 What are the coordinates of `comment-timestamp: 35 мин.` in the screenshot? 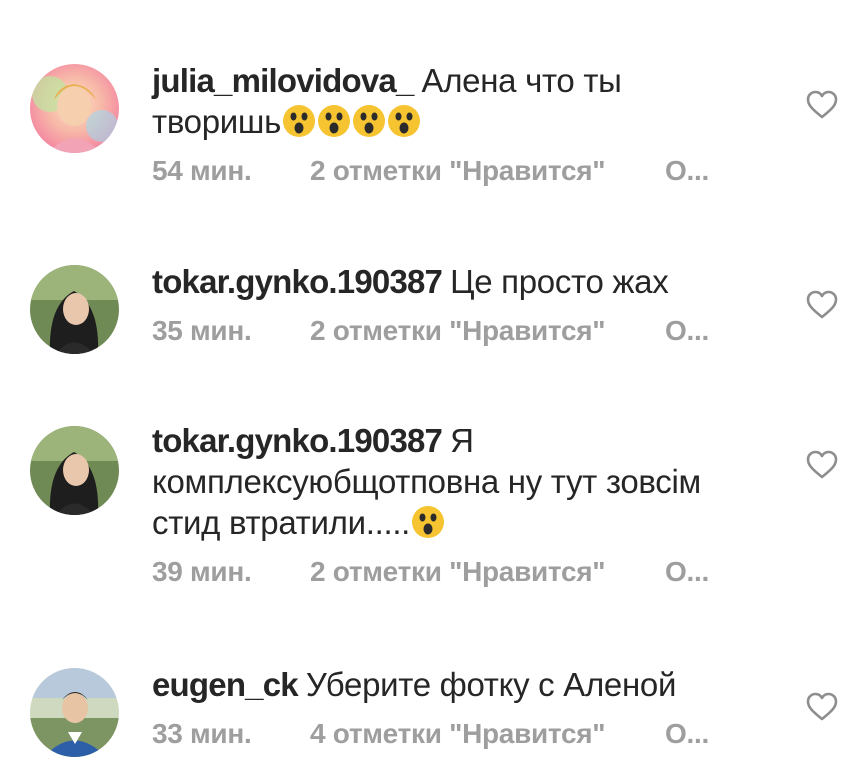 It's located at (202, 330).